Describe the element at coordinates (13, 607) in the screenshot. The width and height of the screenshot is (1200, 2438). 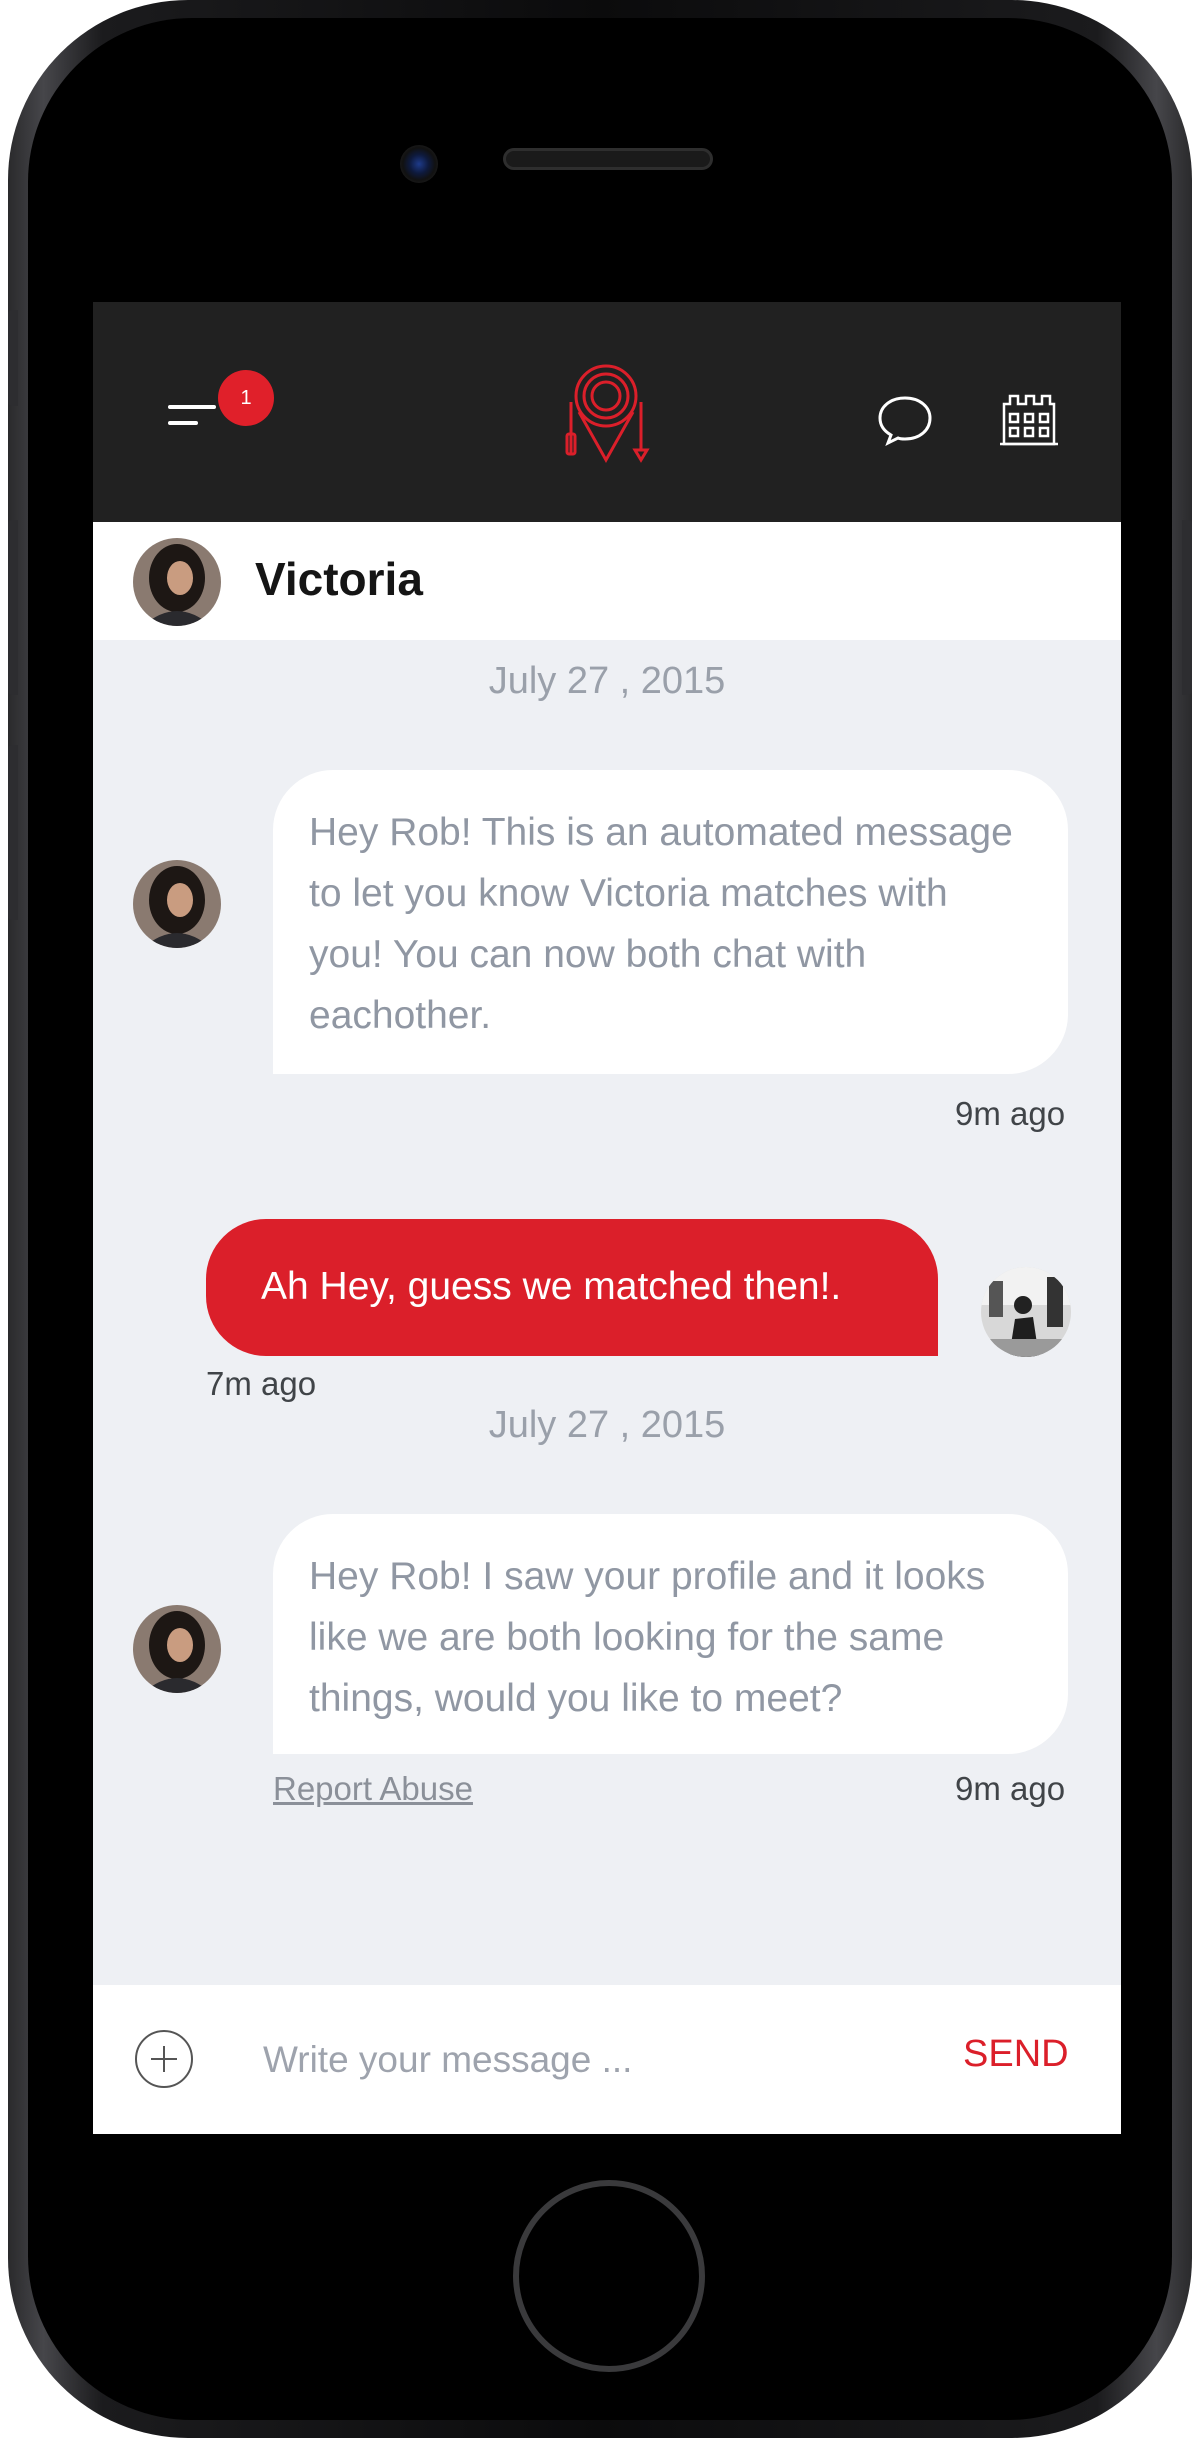
I see `volume-up-button` at that location.